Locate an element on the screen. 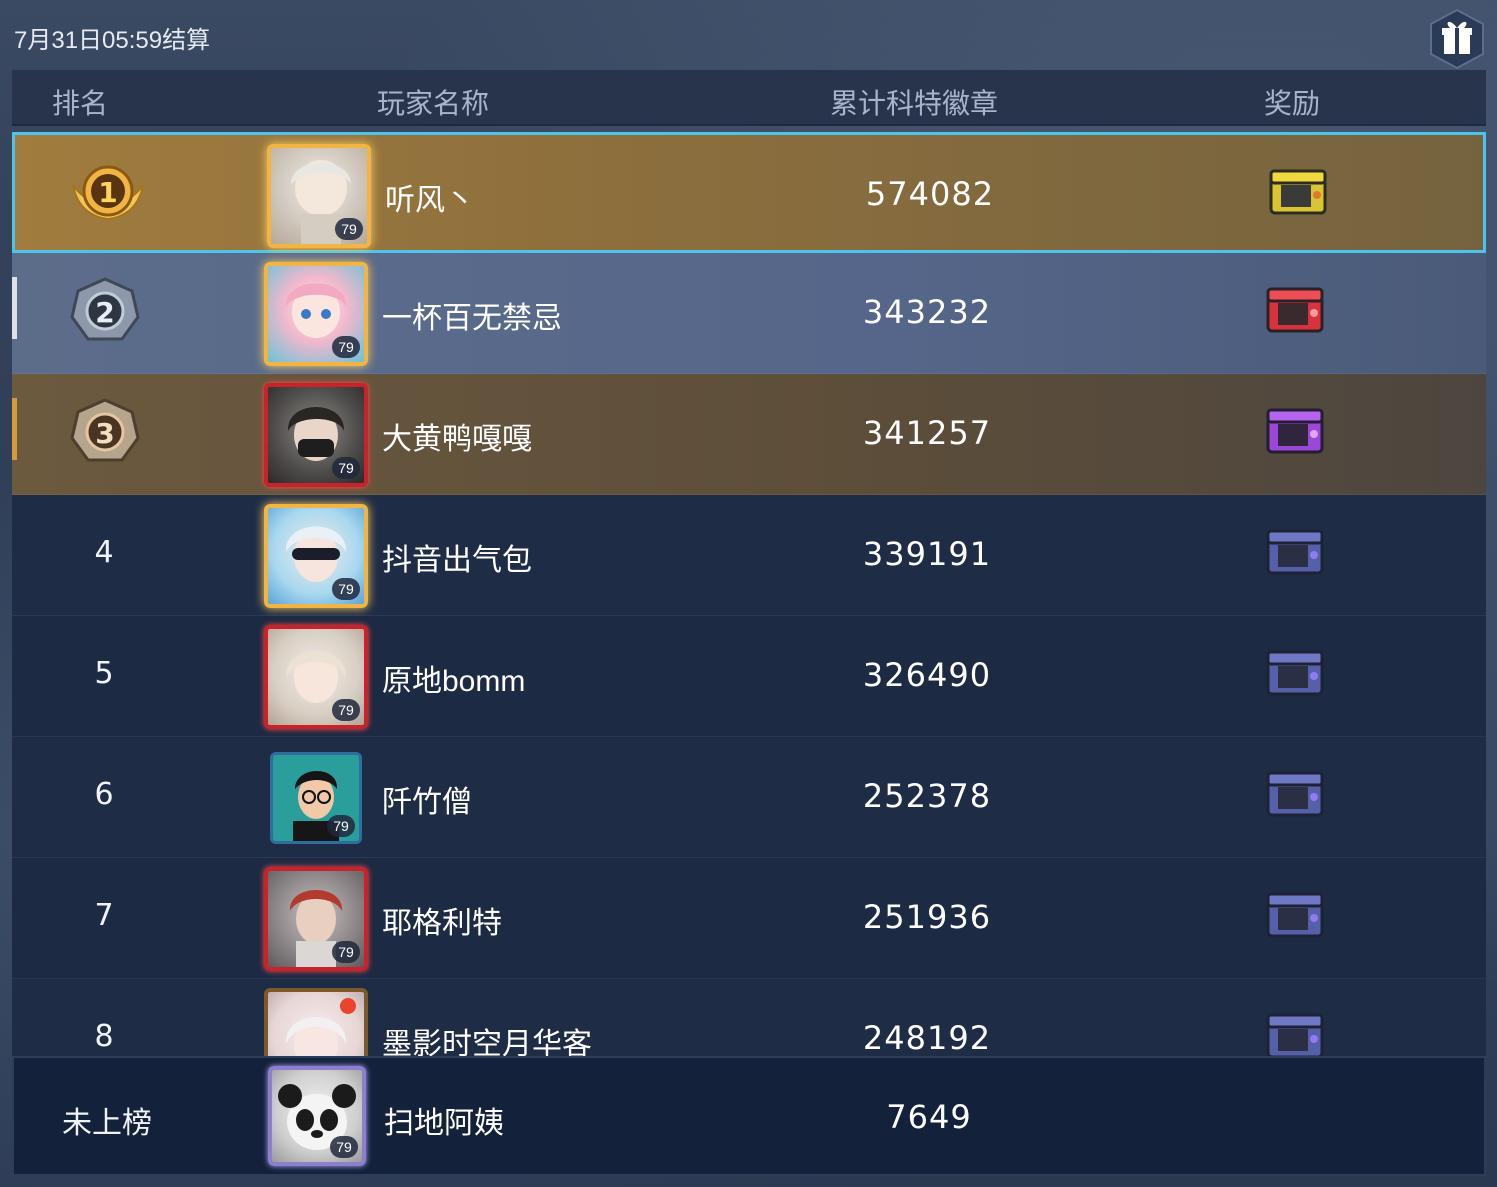 The image size is (1497, 1187). red-chest-icon is located at coordinates (1295, 311).